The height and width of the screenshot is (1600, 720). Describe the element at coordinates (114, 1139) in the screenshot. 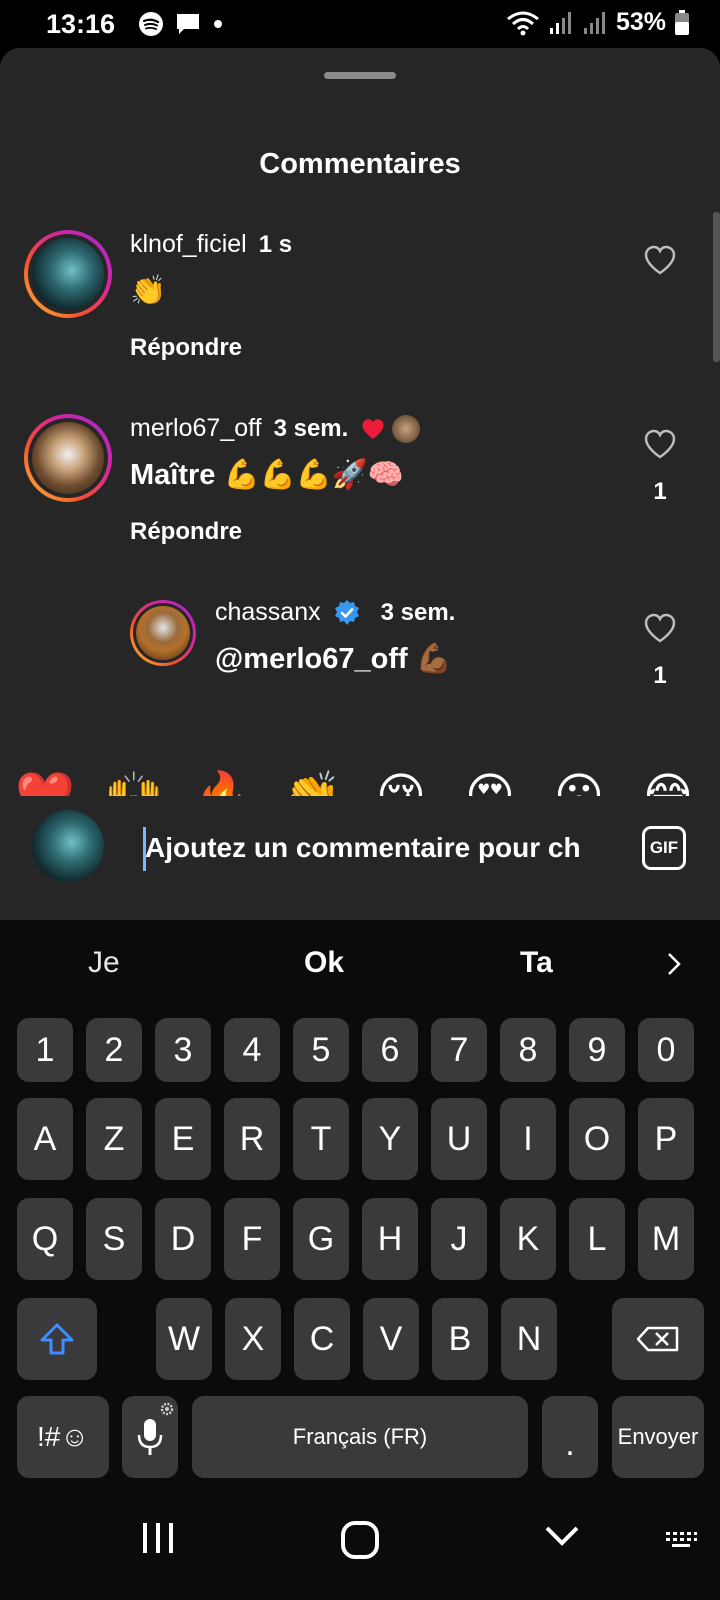

I see `key-z: Z` at that location.